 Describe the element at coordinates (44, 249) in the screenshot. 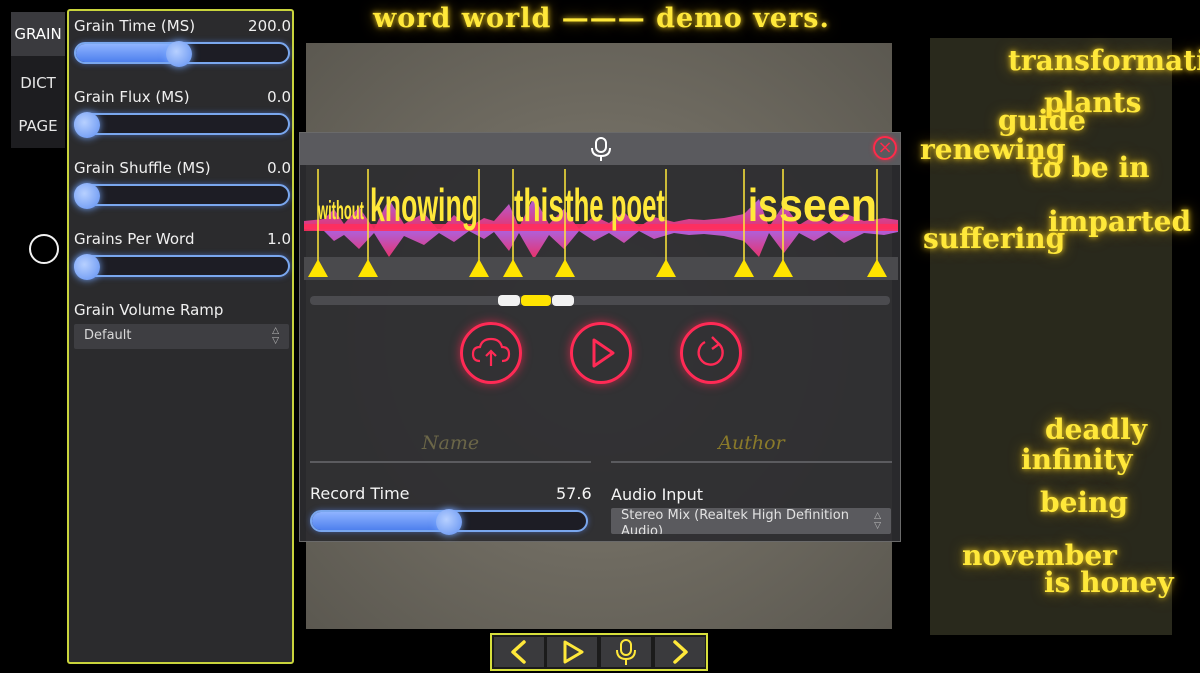

I see `ring-icon` at that location.